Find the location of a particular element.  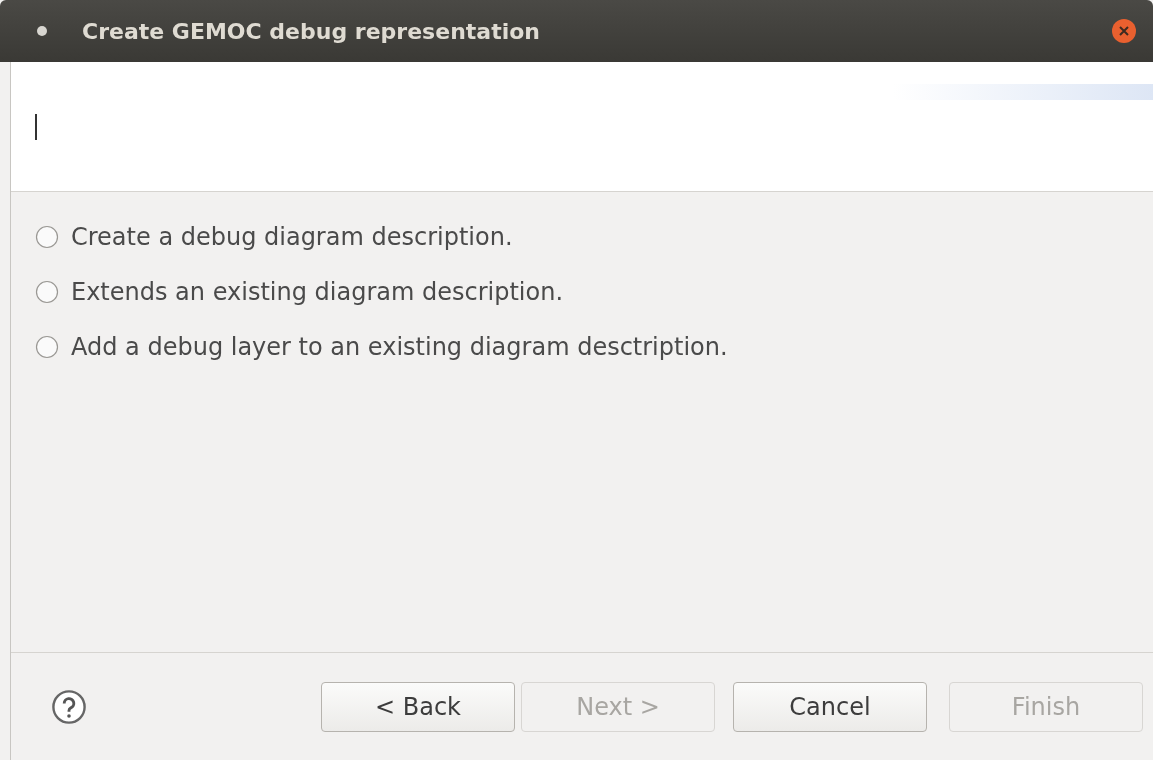

radio-option: Create a debug diagram description. is located at coordinates (594, 237).